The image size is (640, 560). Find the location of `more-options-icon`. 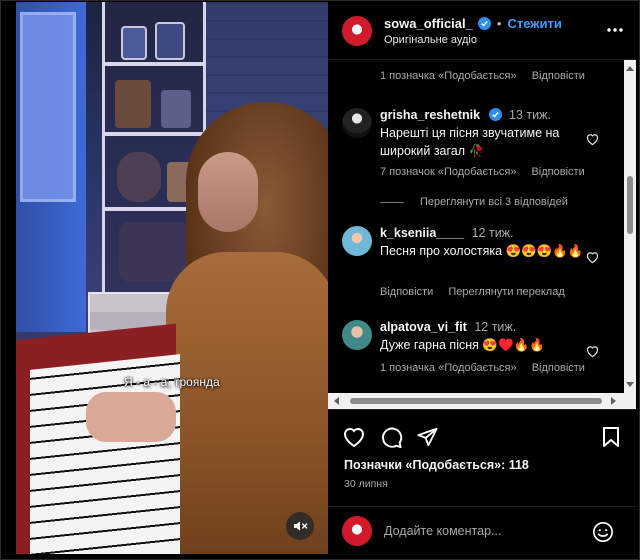

more-options-icon is located at coordinates (615, 29).